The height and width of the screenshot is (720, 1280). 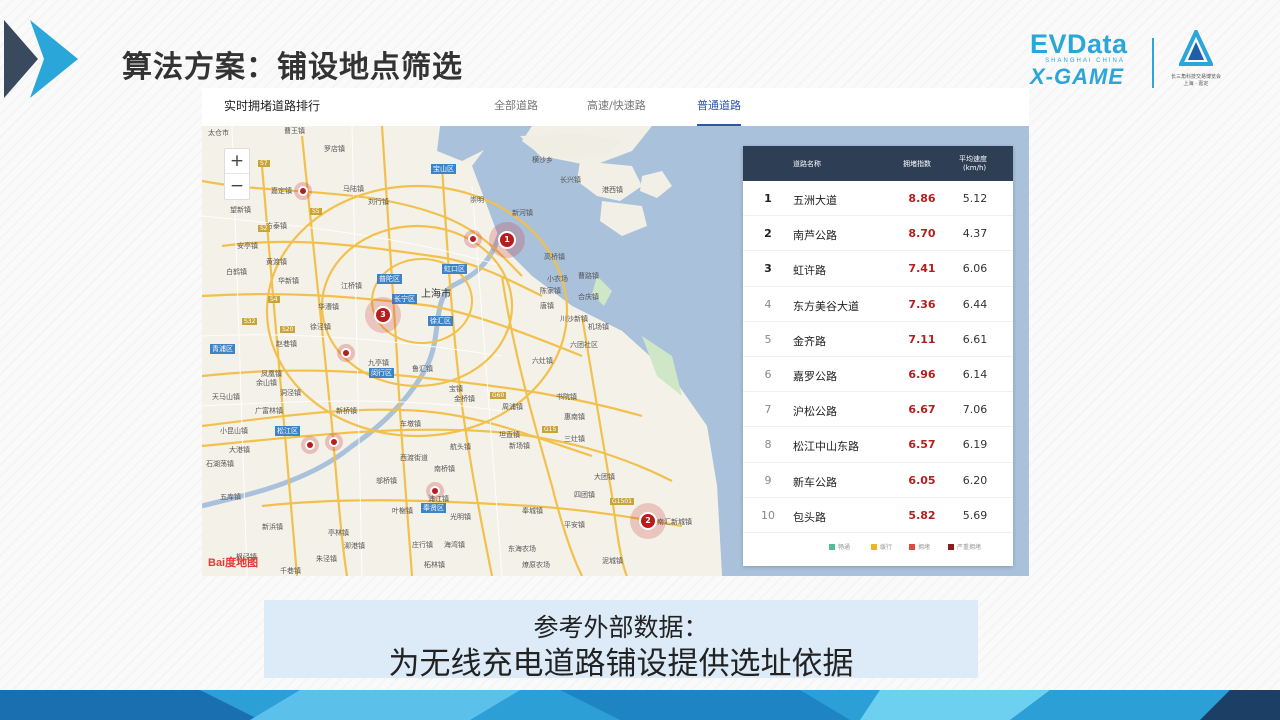 I want to click on road-number-badge: S4, so click(x=274, y=299).